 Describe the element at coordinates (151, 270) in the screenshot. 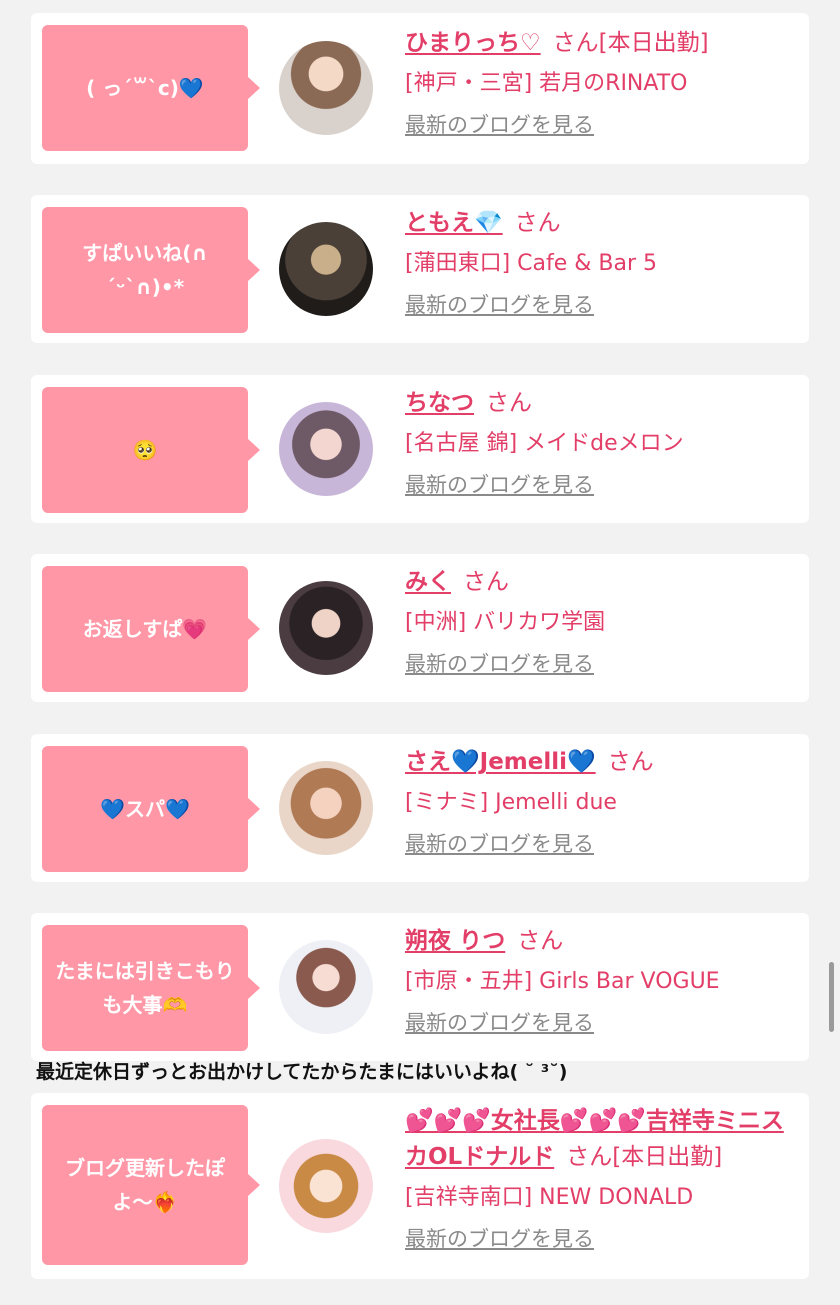

I see `message-bubble: すぱいいね(∩´ᵕ`∩)•*` at that location.